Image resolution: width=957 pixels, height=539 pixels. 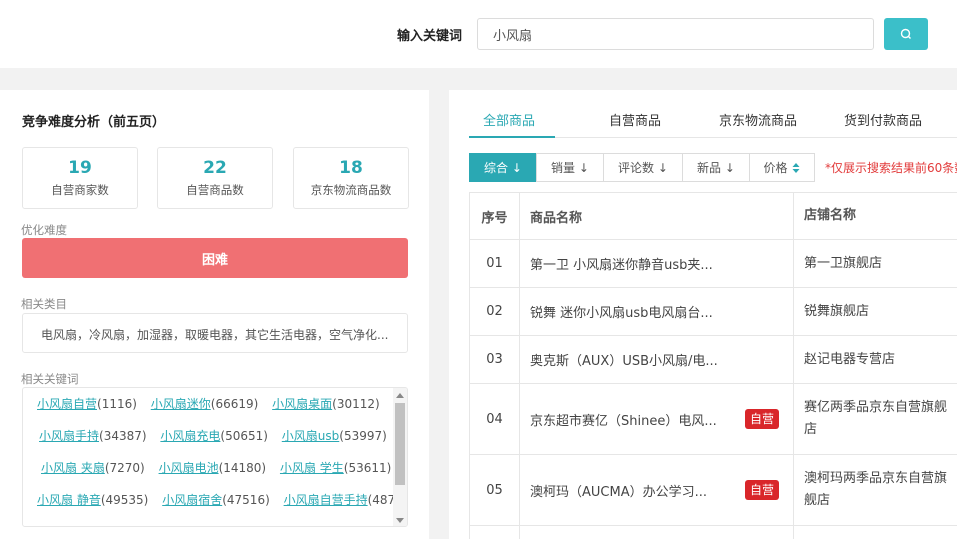 What do you see at coordinates (891, 168) in the screenshot?
I see `result-limit-notice: *仅展示搜索结果前60条数据` at bounding box center [891, 168].